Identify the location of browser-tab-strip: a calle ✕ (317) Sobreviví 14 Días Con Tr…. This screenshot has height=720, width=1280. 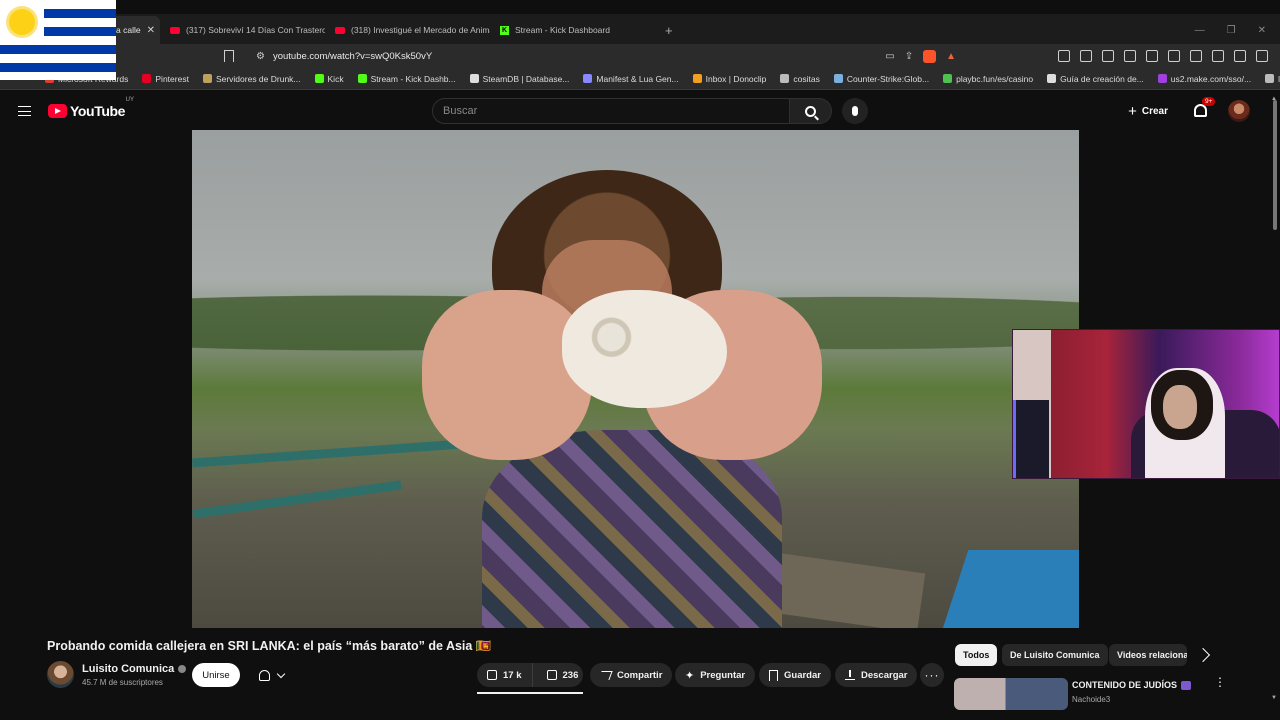
(640, 29).